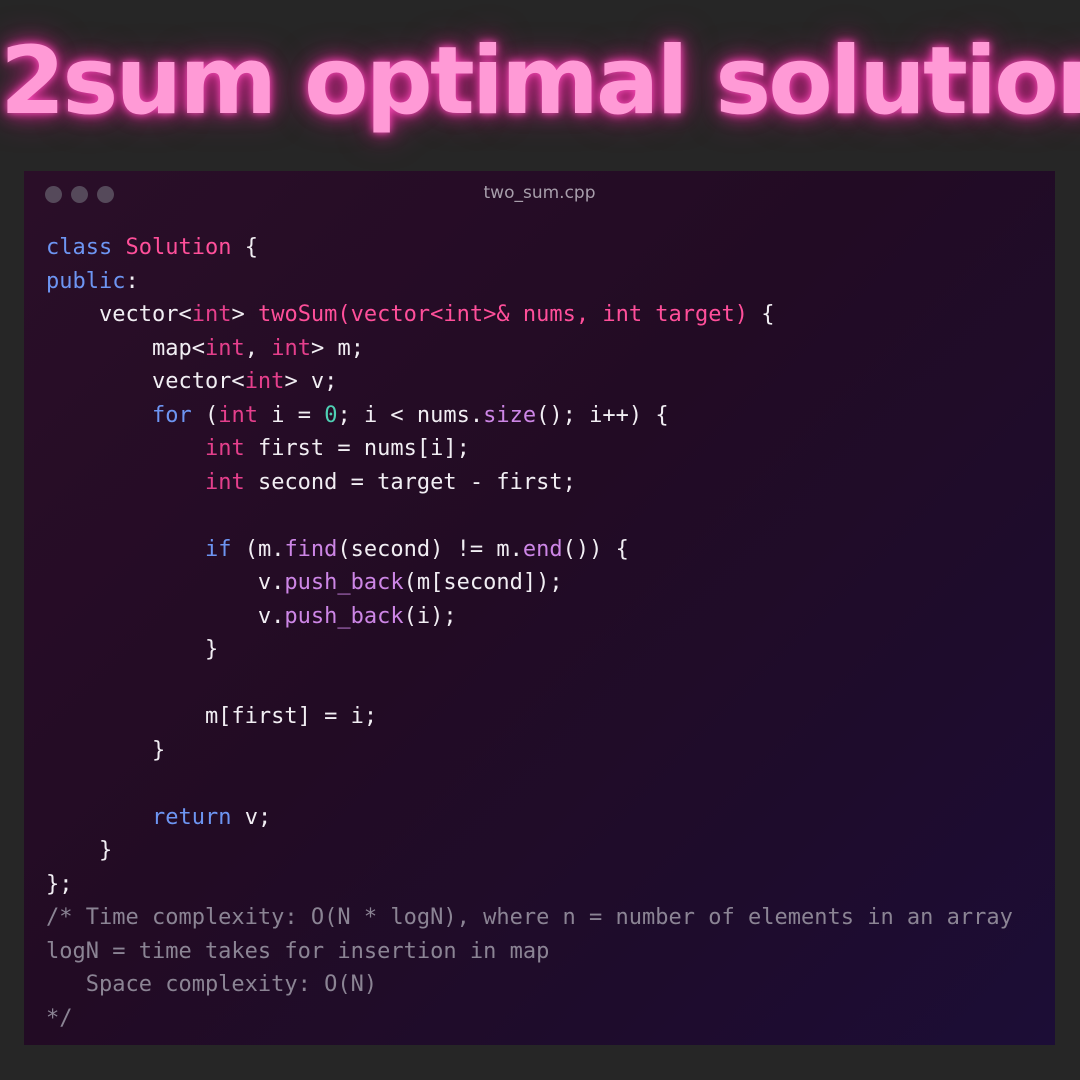 The image size is (1080, 1080). Describe the element at coordinates (529, 282) in the screenshot. I see `code-line: public:` at that location.